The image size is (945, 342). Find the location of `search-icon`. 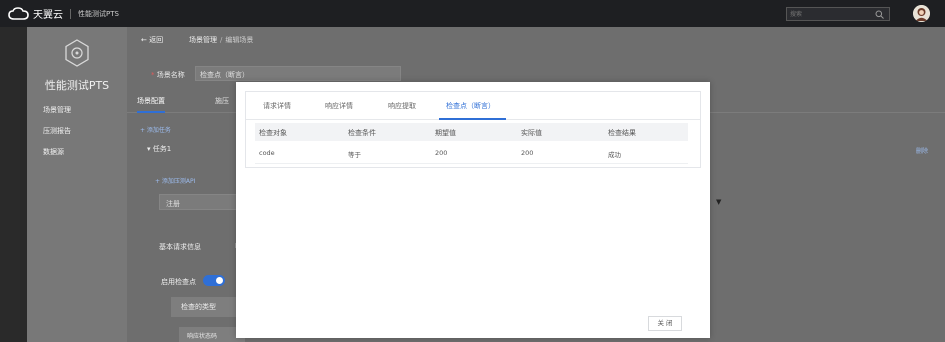

search-icon is located at coordinates (879, 14).